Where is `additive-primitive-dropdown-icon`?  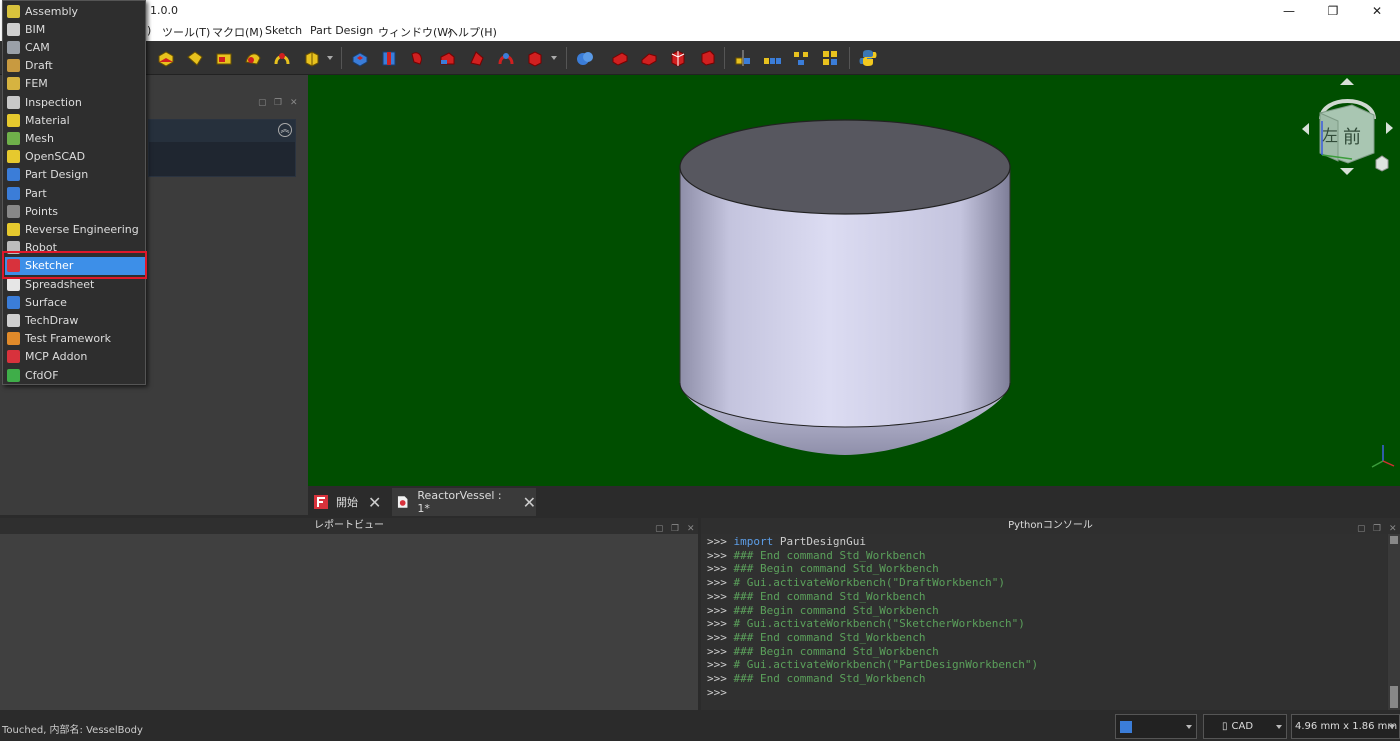
additive-primitive-dropdown-icon is located at coordinates (330, 58).